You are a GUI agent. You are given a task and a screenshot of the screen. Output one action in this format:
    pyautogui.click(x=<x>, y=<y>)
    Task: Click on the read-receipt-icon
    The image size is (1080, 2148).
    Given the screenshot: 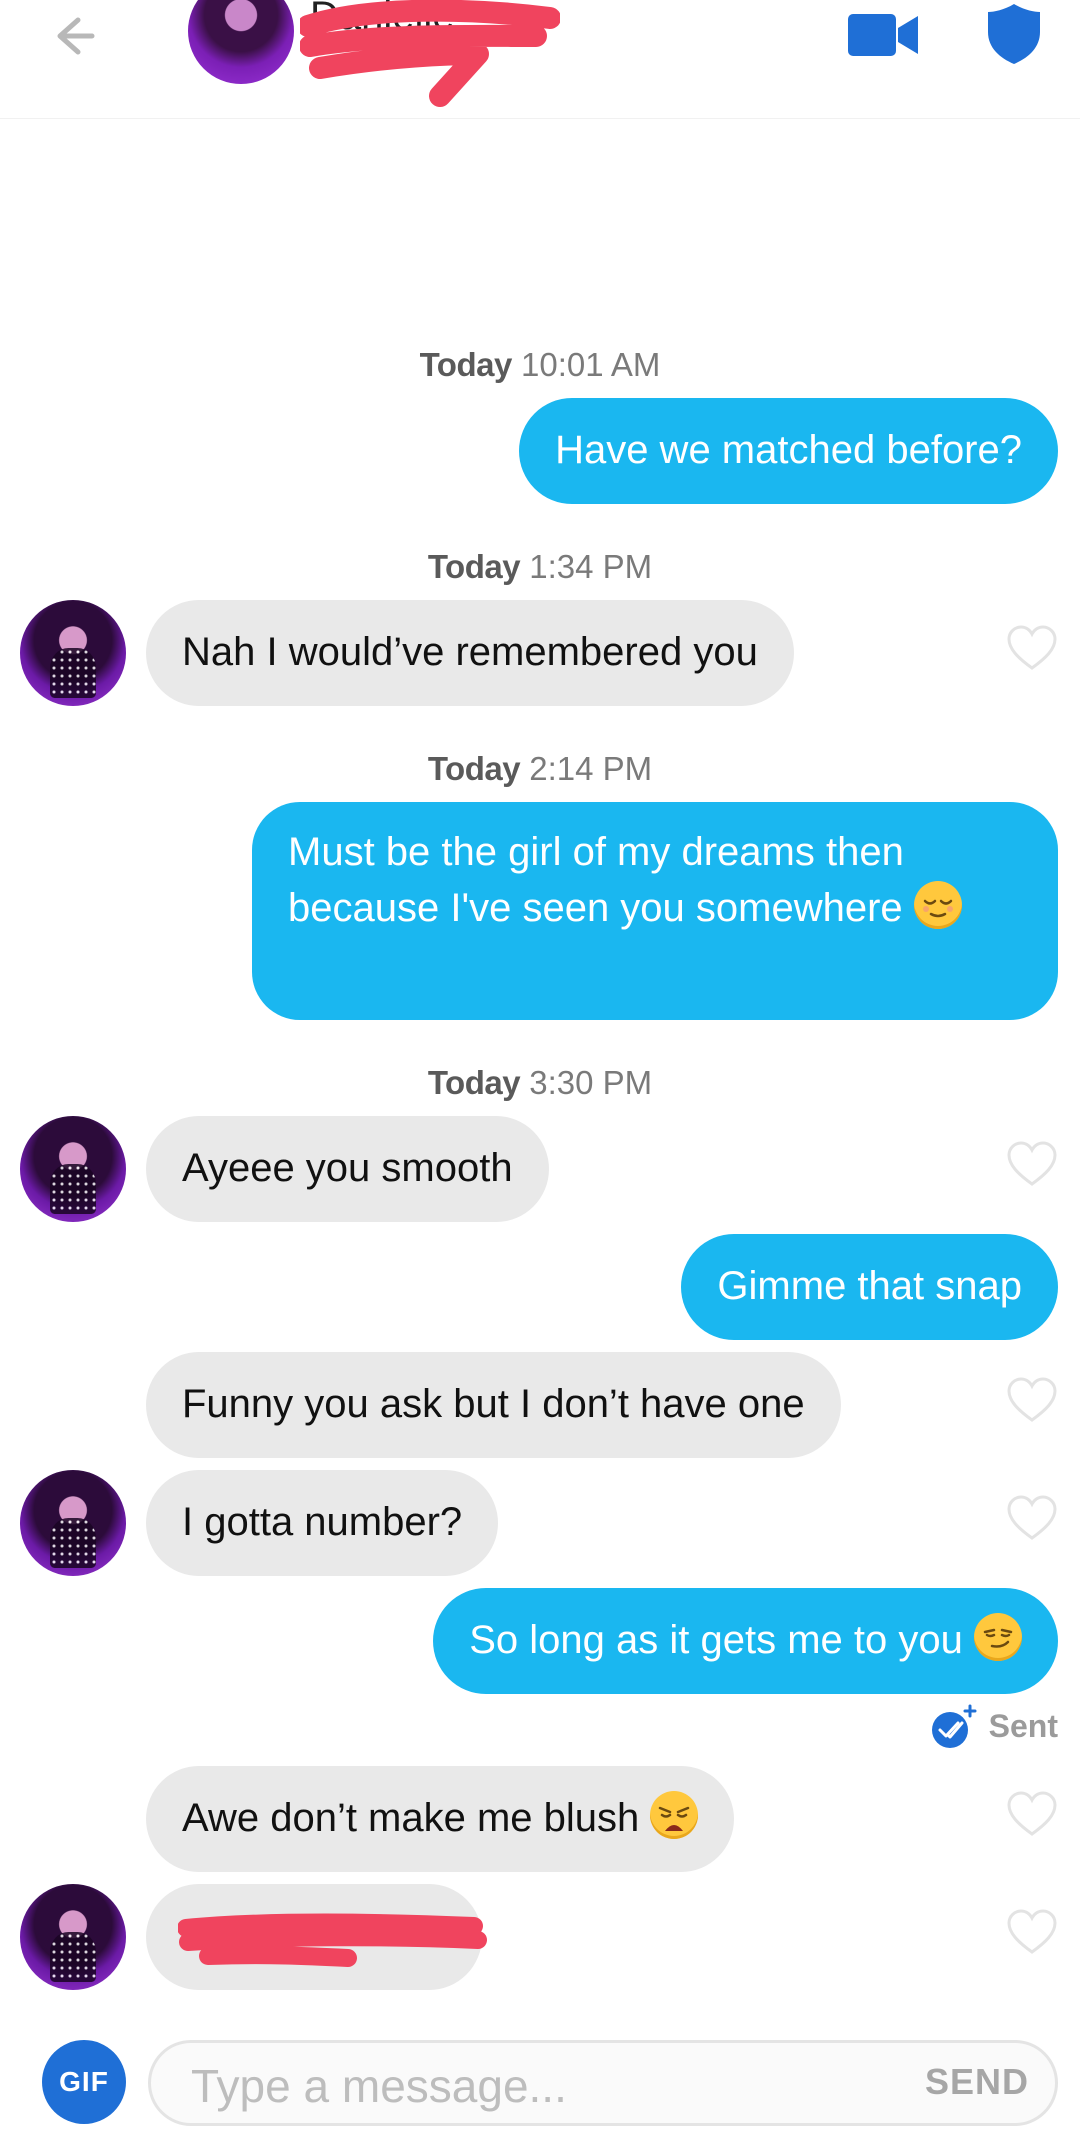 What is the action you would take?
    pyautogui.click(x=954, y=1726)
    